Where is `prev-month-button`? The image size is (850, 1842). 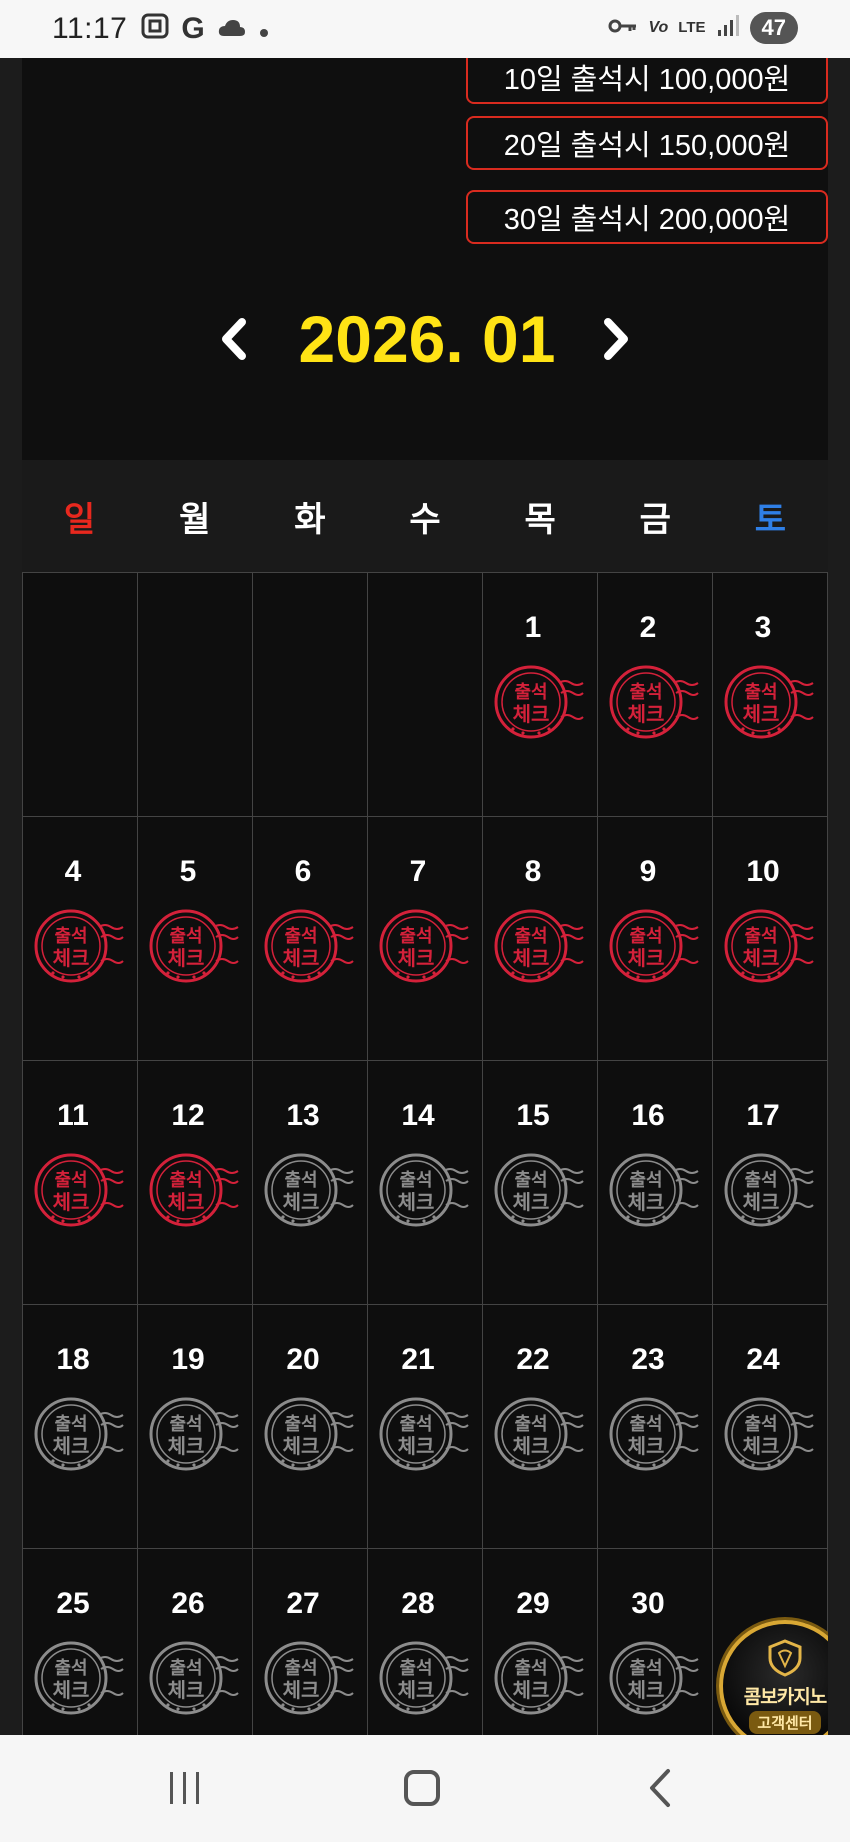
prev-month-button is located at coordinates (234, 339).